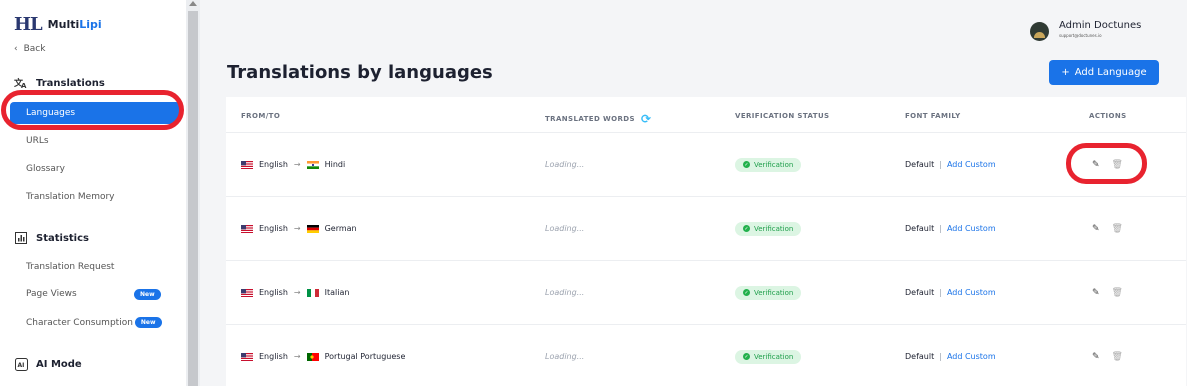 The height and width of the screenshot is (386, 1187). I want to click on target-language: Hindi, so click(335, 164).